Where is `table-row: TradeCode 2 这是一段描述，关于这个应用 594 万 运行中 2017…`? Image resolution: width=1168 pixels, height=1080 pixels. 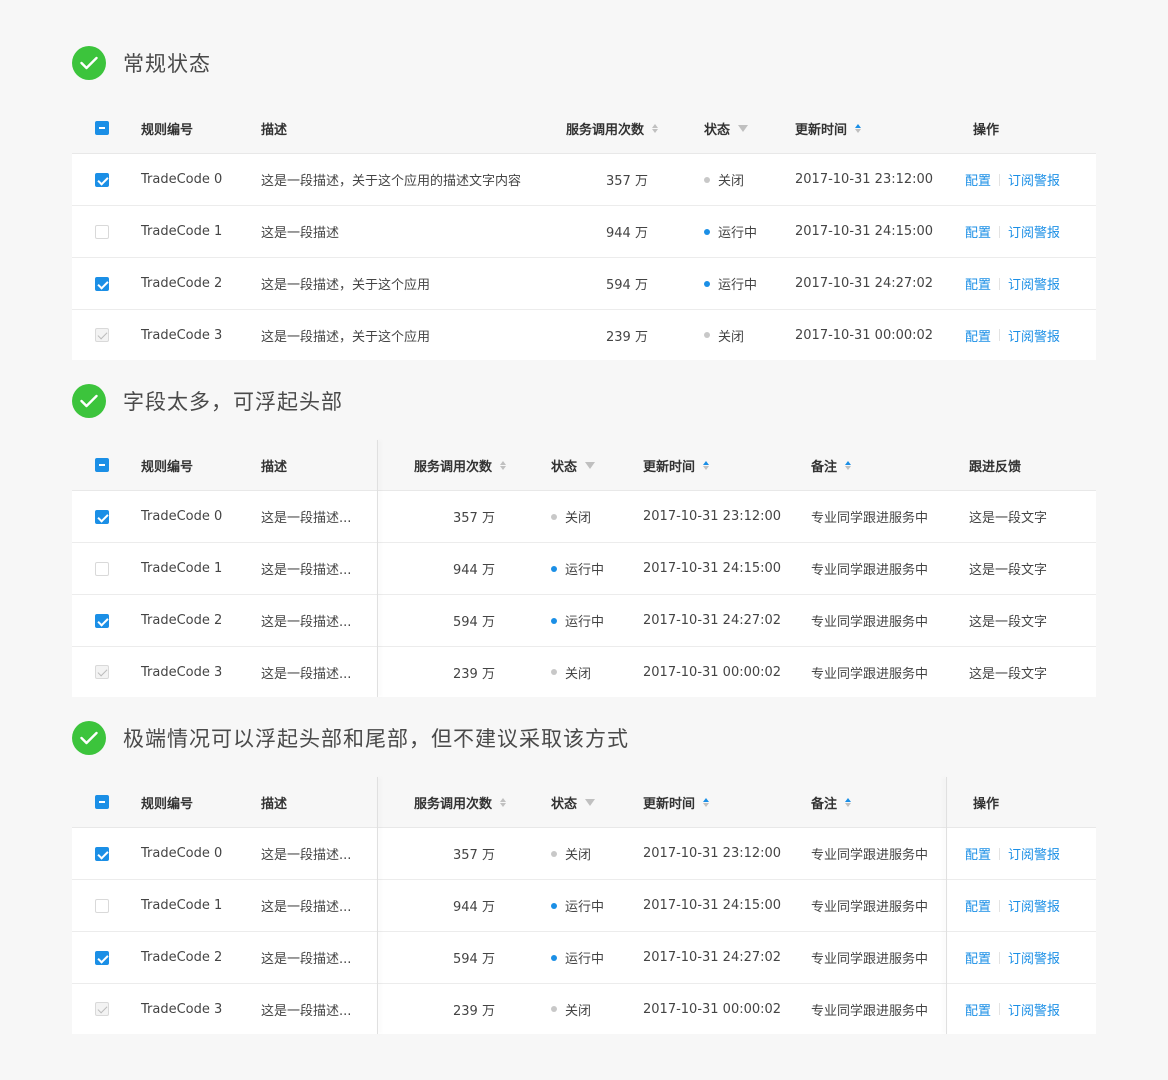 table-row: TradeCode 2 这是一段描述，关于这个应用 594 万 运行中 2017… is located at coordinates (584, 284).